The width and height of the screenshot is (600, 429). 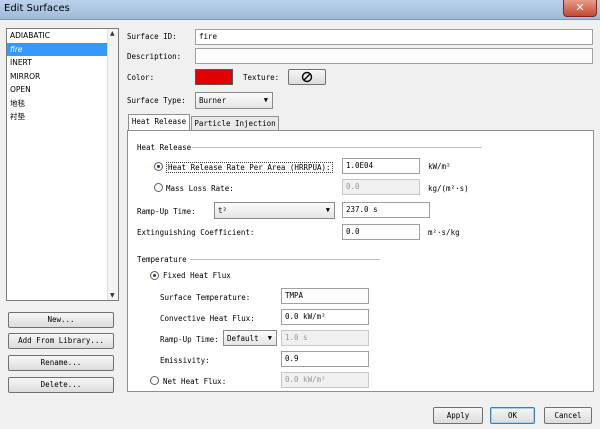 I want to click on rampup-mode-select: t² ▼, so click(x=274, y=210).